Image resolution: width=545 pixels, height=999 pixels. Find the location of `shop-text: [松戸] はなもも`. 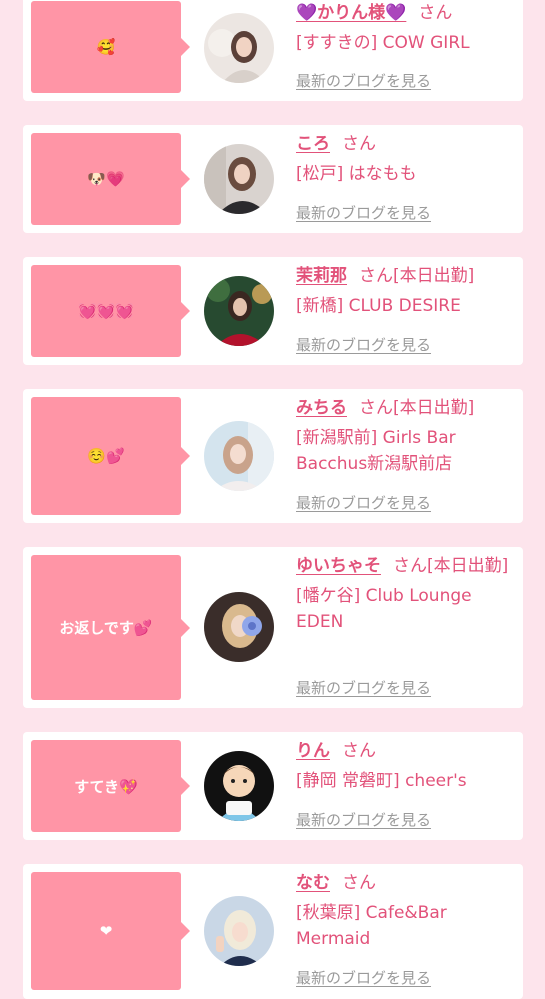

shop-text: [松戸] はなもも is located at coordinates (356, 174).